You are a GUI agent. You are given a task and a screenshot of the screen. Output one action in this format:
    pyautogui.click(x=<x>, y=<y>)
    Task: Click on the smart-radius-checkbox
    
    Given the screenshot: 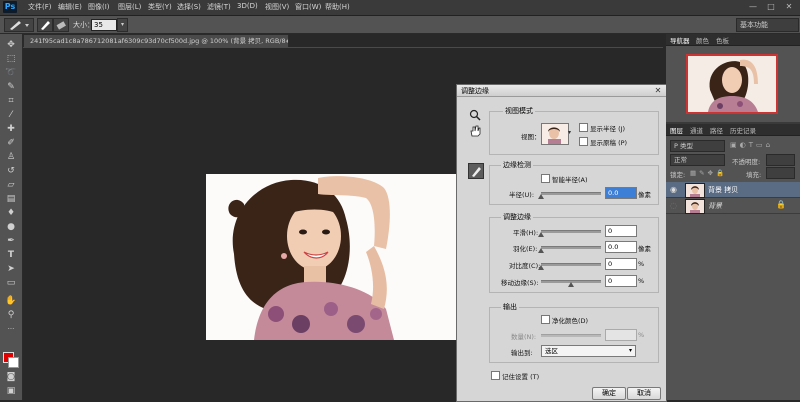 What is the action you would take?
    pyautogui.click(x=545, y=178)
    